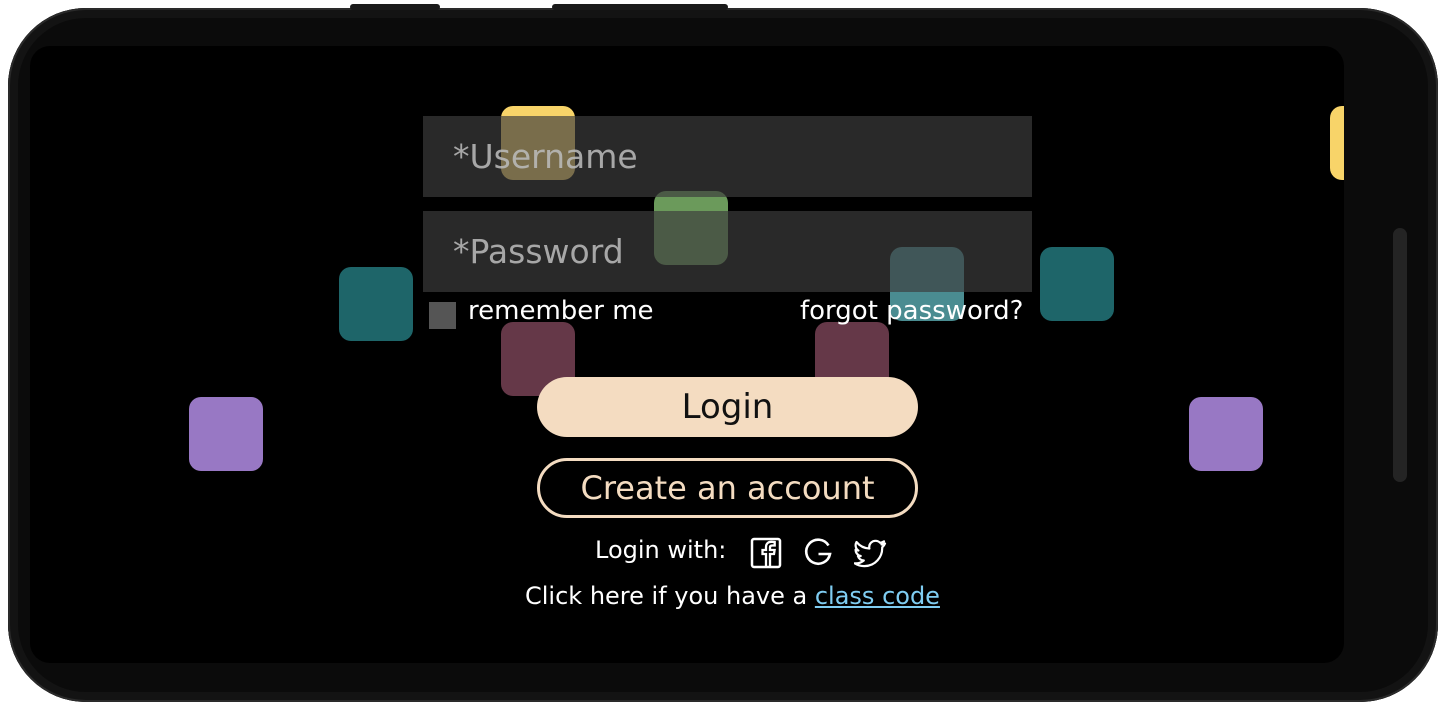  I want to click on twitter-icon, so click(870, 553).